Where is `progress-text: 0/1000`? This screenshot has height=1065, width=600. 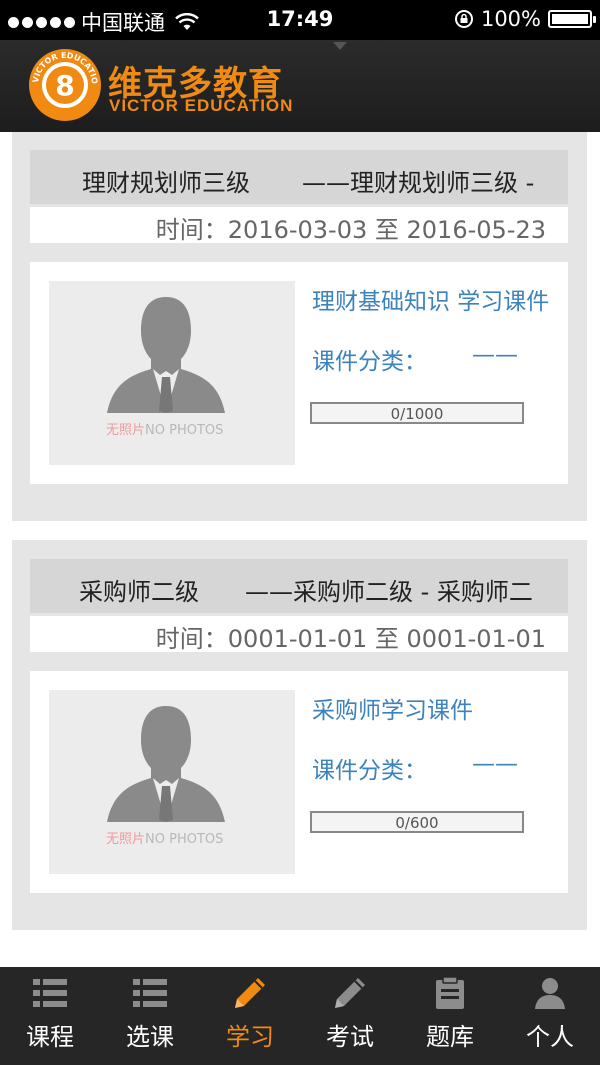 progress-text: 0/1000 is located at coordinates (417, 414).